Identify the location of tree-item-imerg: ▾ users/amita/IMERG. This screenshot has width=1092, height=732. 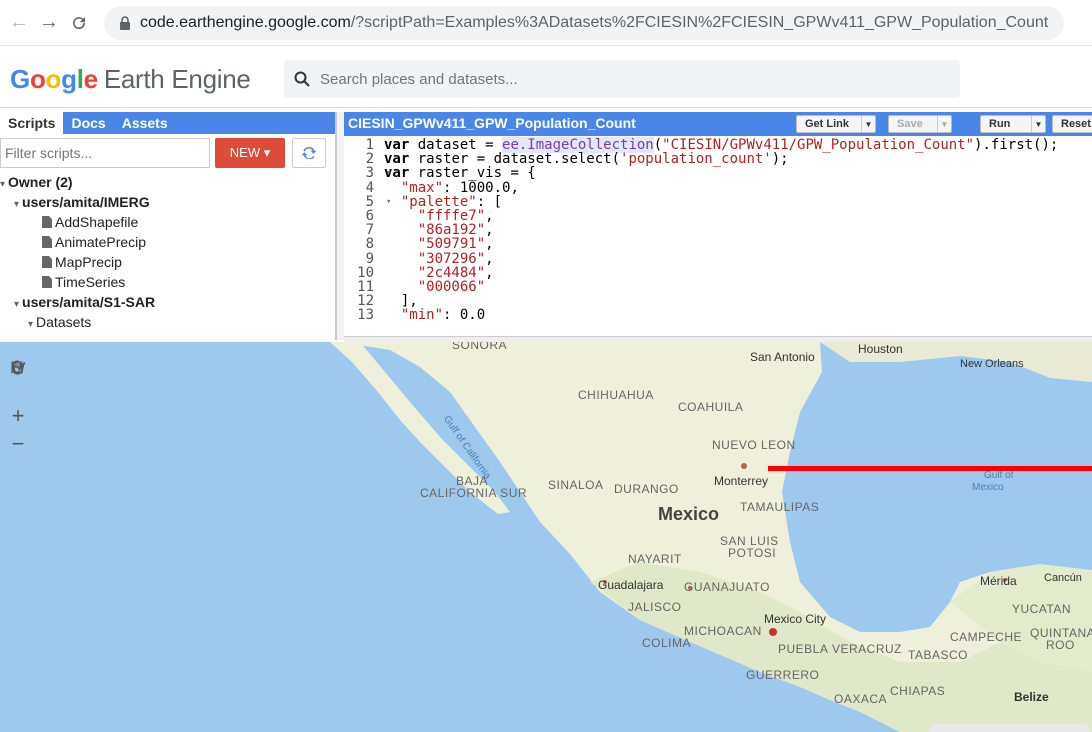
(167, 202).